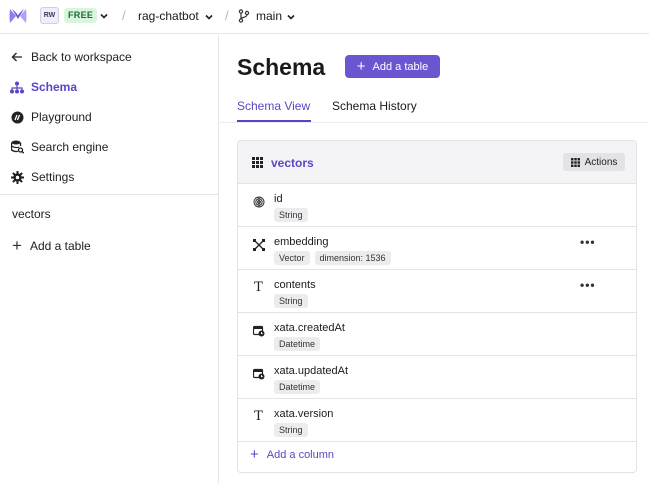  Describe the element at coordinates (54, 87) in the screenshot. I see `sidebar-item-label: Schema` at that location.